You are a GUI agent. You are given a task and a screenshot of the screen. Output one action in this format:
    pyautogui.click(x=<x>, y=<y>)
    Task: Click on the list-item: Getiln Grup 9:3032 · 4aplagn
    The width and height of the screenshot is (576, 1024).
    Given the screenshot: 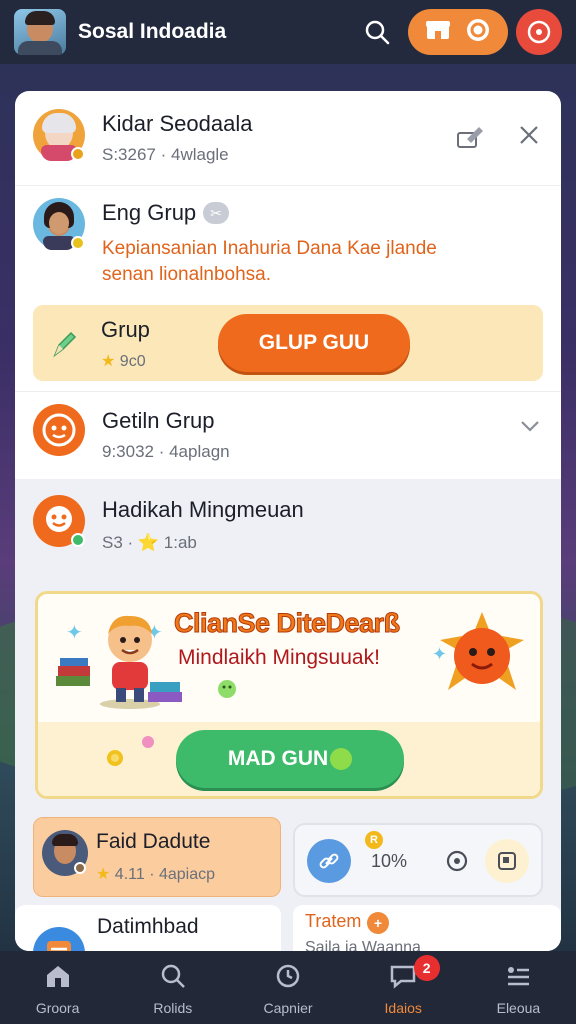 What is the action you would take?
    pyautogui.click(x=288, y=436)
    